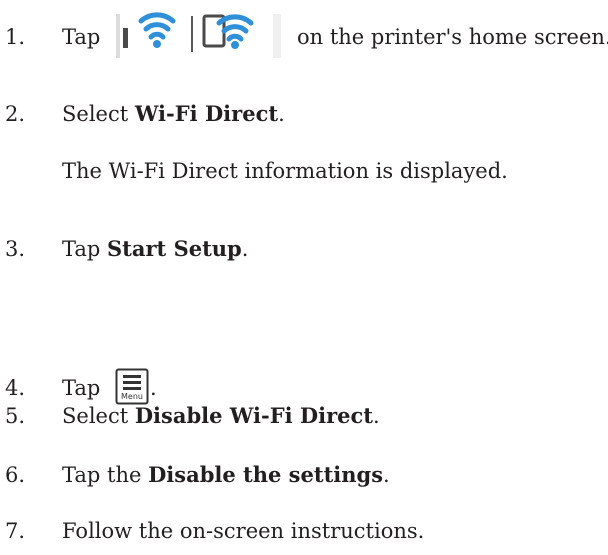 The height and width of the screenshot is (555, 608). Describe the element at coordinates (206, 113) in the screenshot. I see `step-ui-term: Wi-Fi Direct` at that location.